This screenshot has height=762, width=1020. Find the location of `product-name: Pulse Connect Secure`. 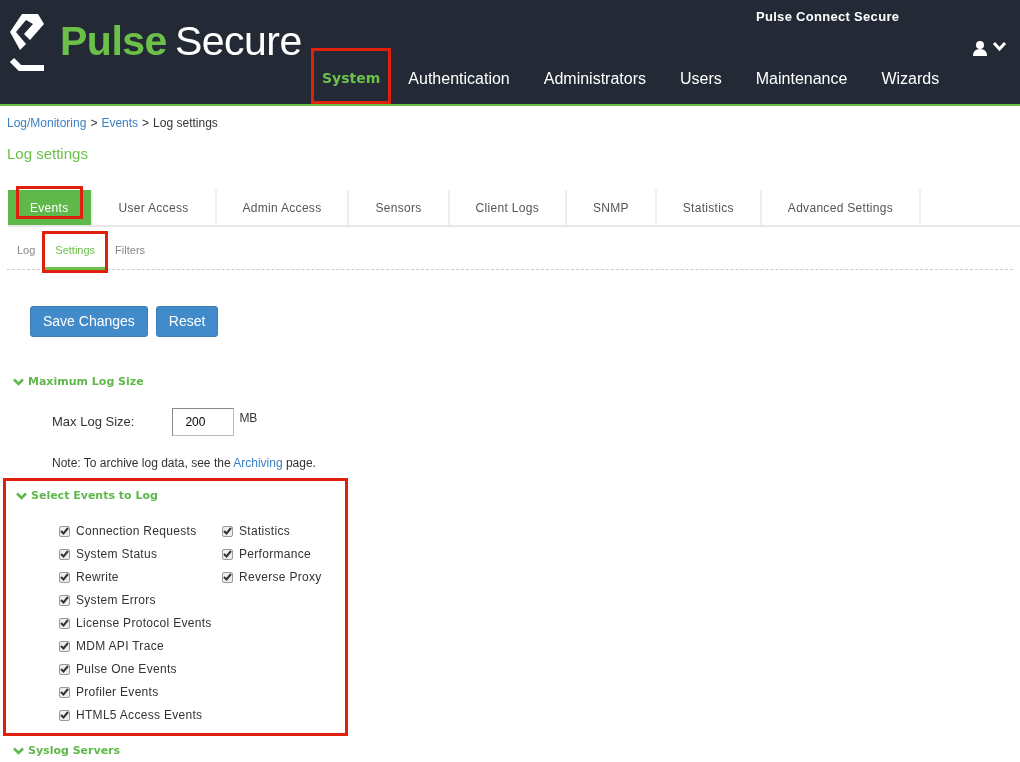

product-name: Pulse Connect Secure is located at coordinates (828, 17).